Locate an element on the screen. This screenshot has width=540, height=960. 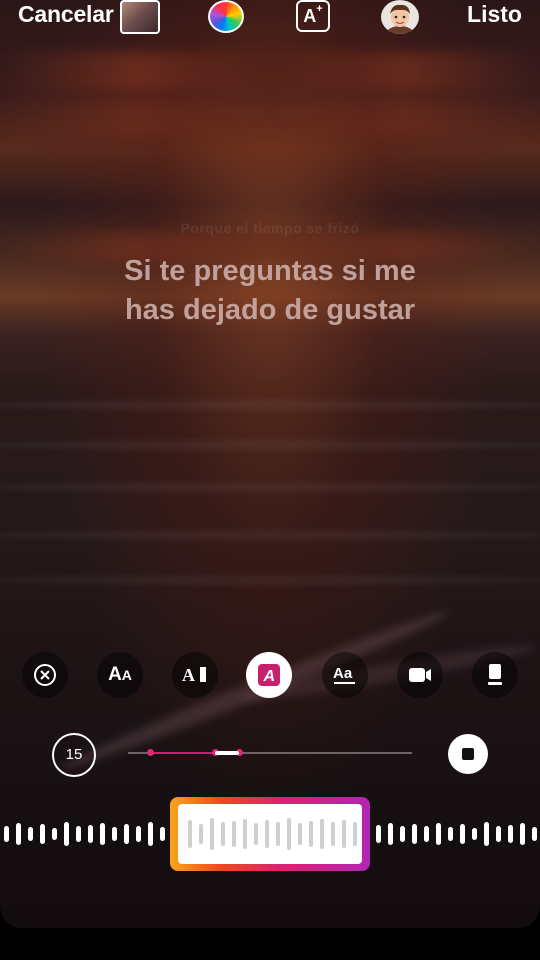
video-icon is located at coordinates (420, 675).